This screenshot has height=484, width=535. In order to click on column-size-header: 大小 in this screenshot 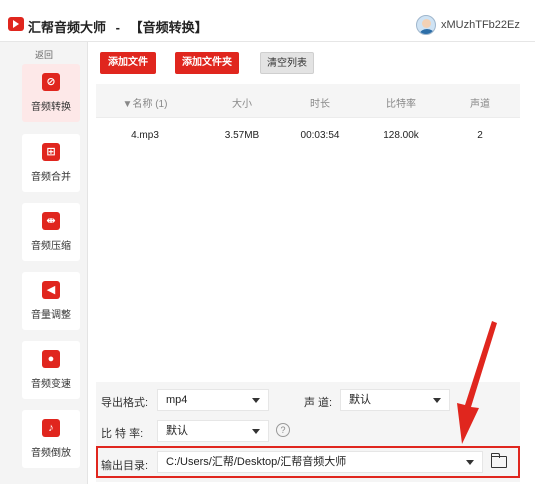, I will do `click(242, 102)`.